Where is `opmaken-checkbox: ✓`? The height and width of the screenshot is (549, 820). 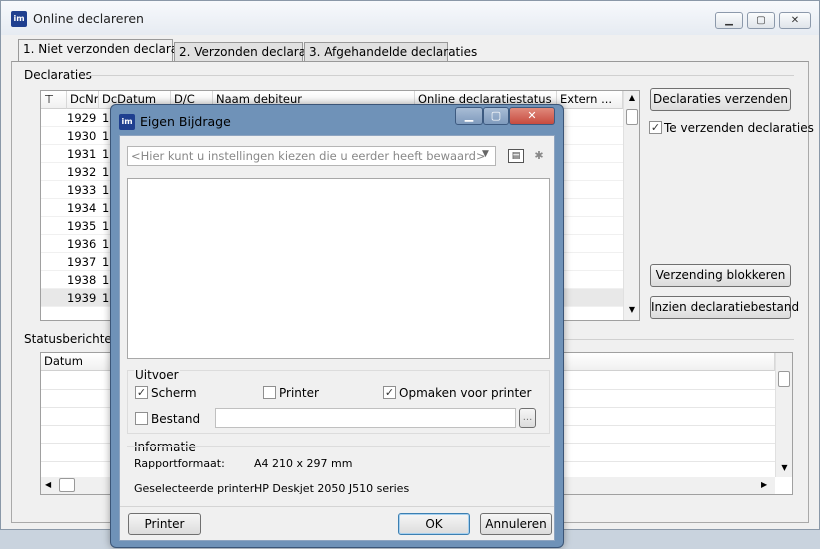
opmaken-checkbox: ✓ is located at coordinates (389, 392).